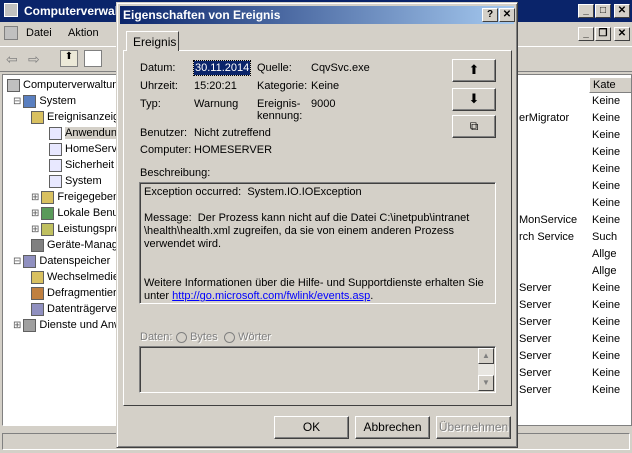 This screenshot has width=632, height=453. Describe the element at coordinates (74, 245) in the screenshot. I see `tree-item: Geräte-Manager` at that location.